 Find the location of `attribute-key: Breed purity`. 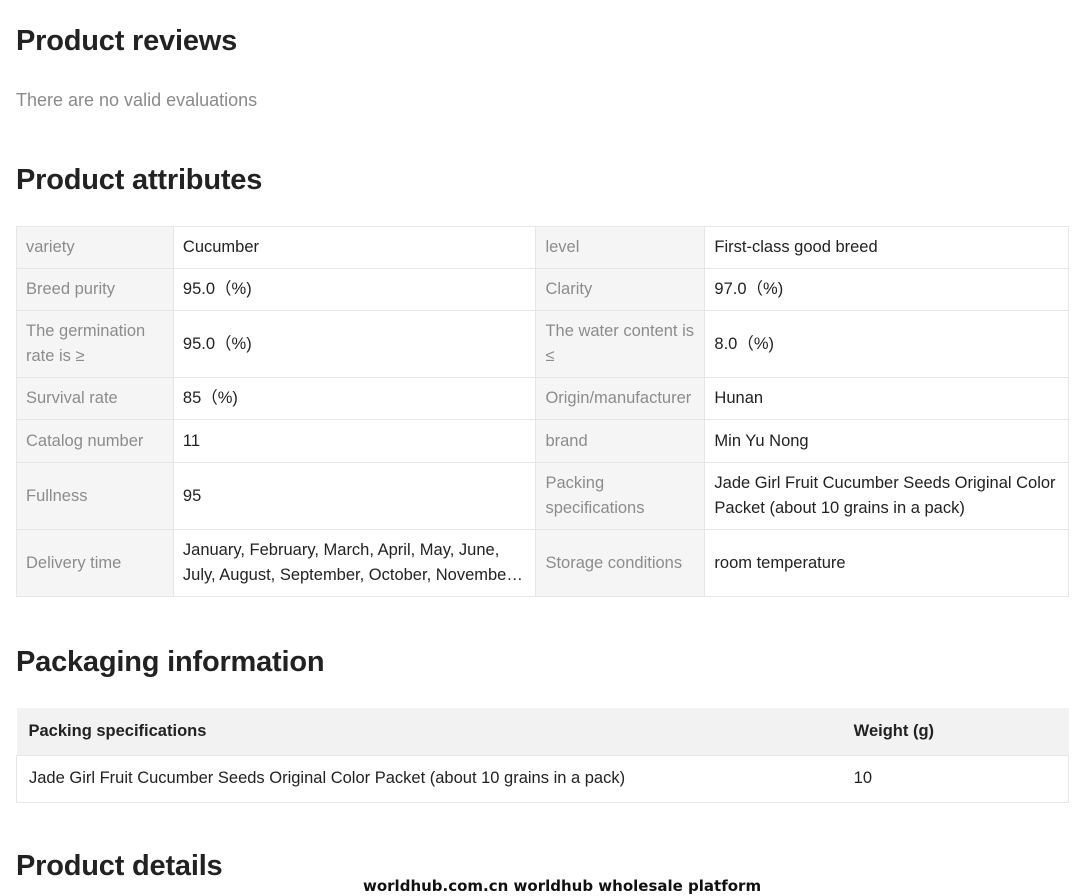

attribute-key: Breed purity is located at coordinates (95, 289).